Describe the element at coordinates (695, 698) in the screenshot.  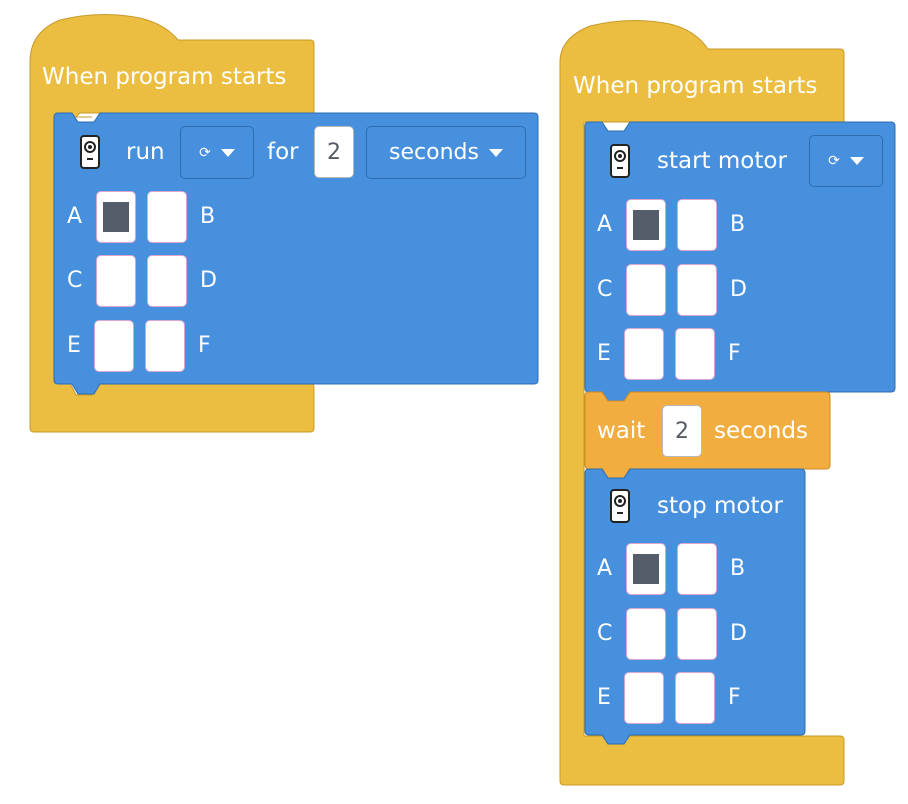
I see `stop-port-f-toggle` at that location.